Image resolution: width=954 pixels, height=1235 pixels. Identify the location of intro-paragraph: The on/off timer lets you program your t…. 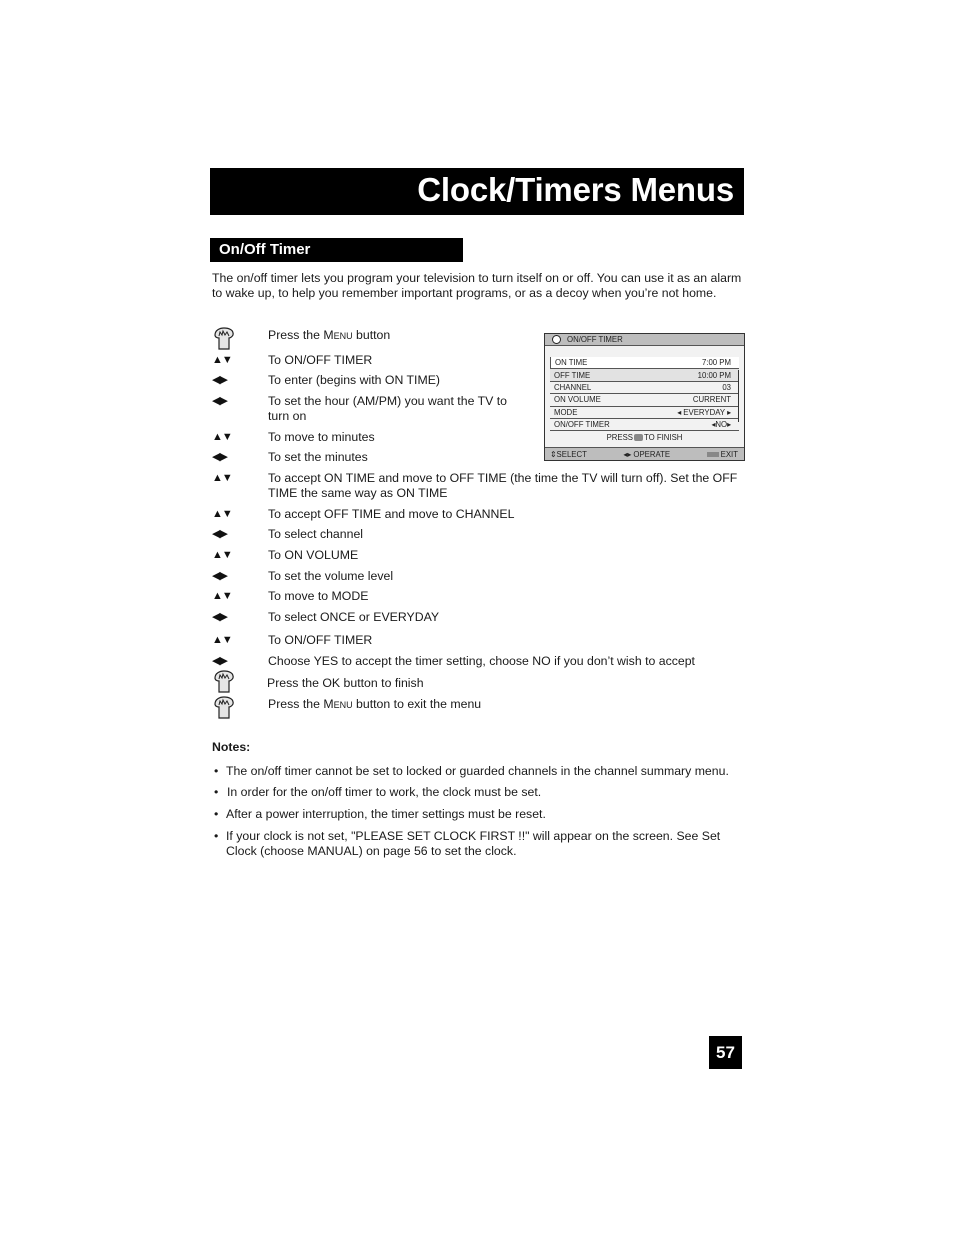
(477, 285).